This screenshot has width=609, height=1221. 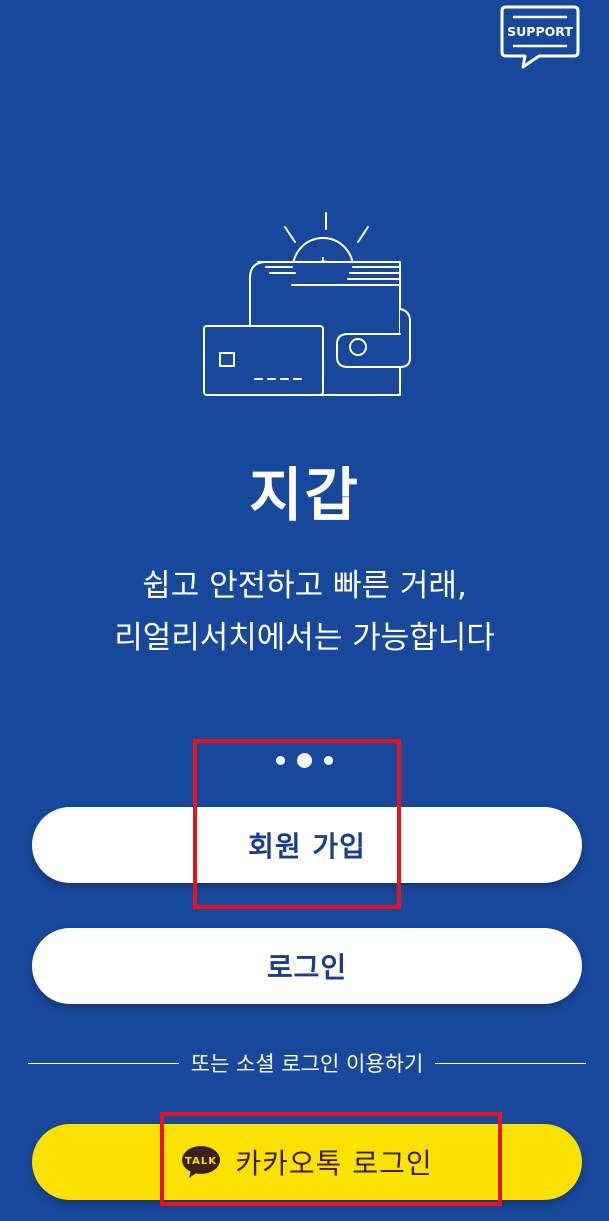 I want to click on wallet-illustration: $, so click(x=307, y=302).